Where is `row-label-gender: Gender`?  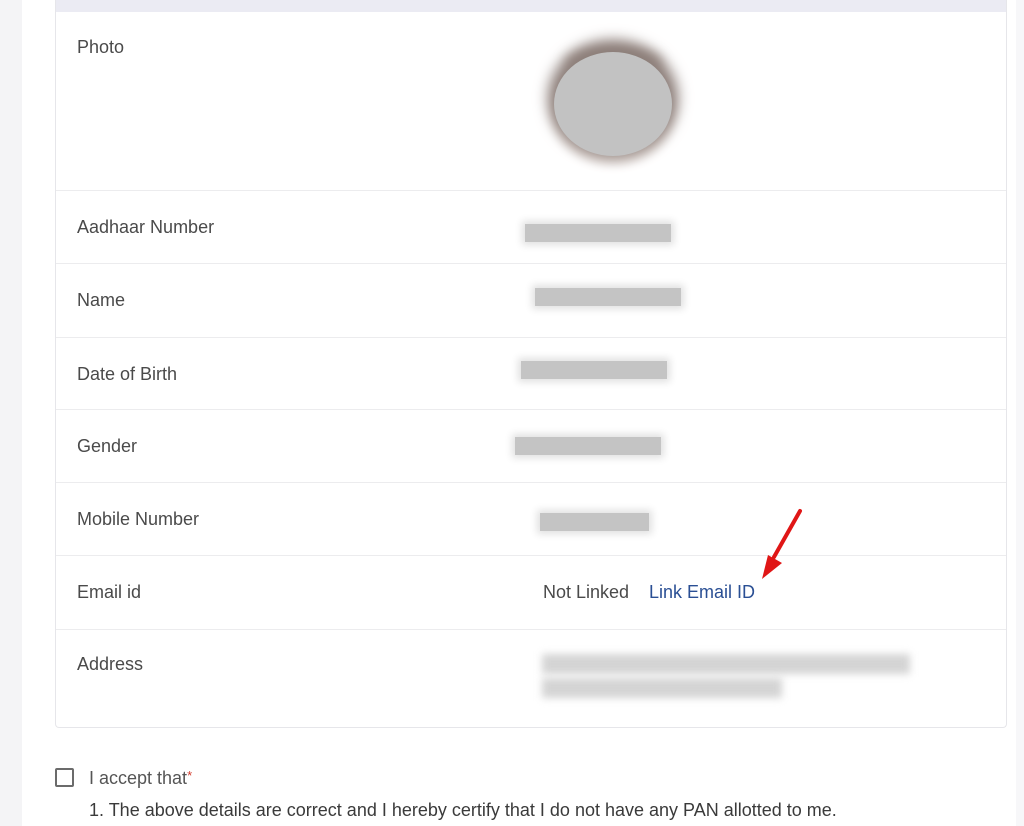
row-label-gender: Gender is located at coordinates (107, 446).